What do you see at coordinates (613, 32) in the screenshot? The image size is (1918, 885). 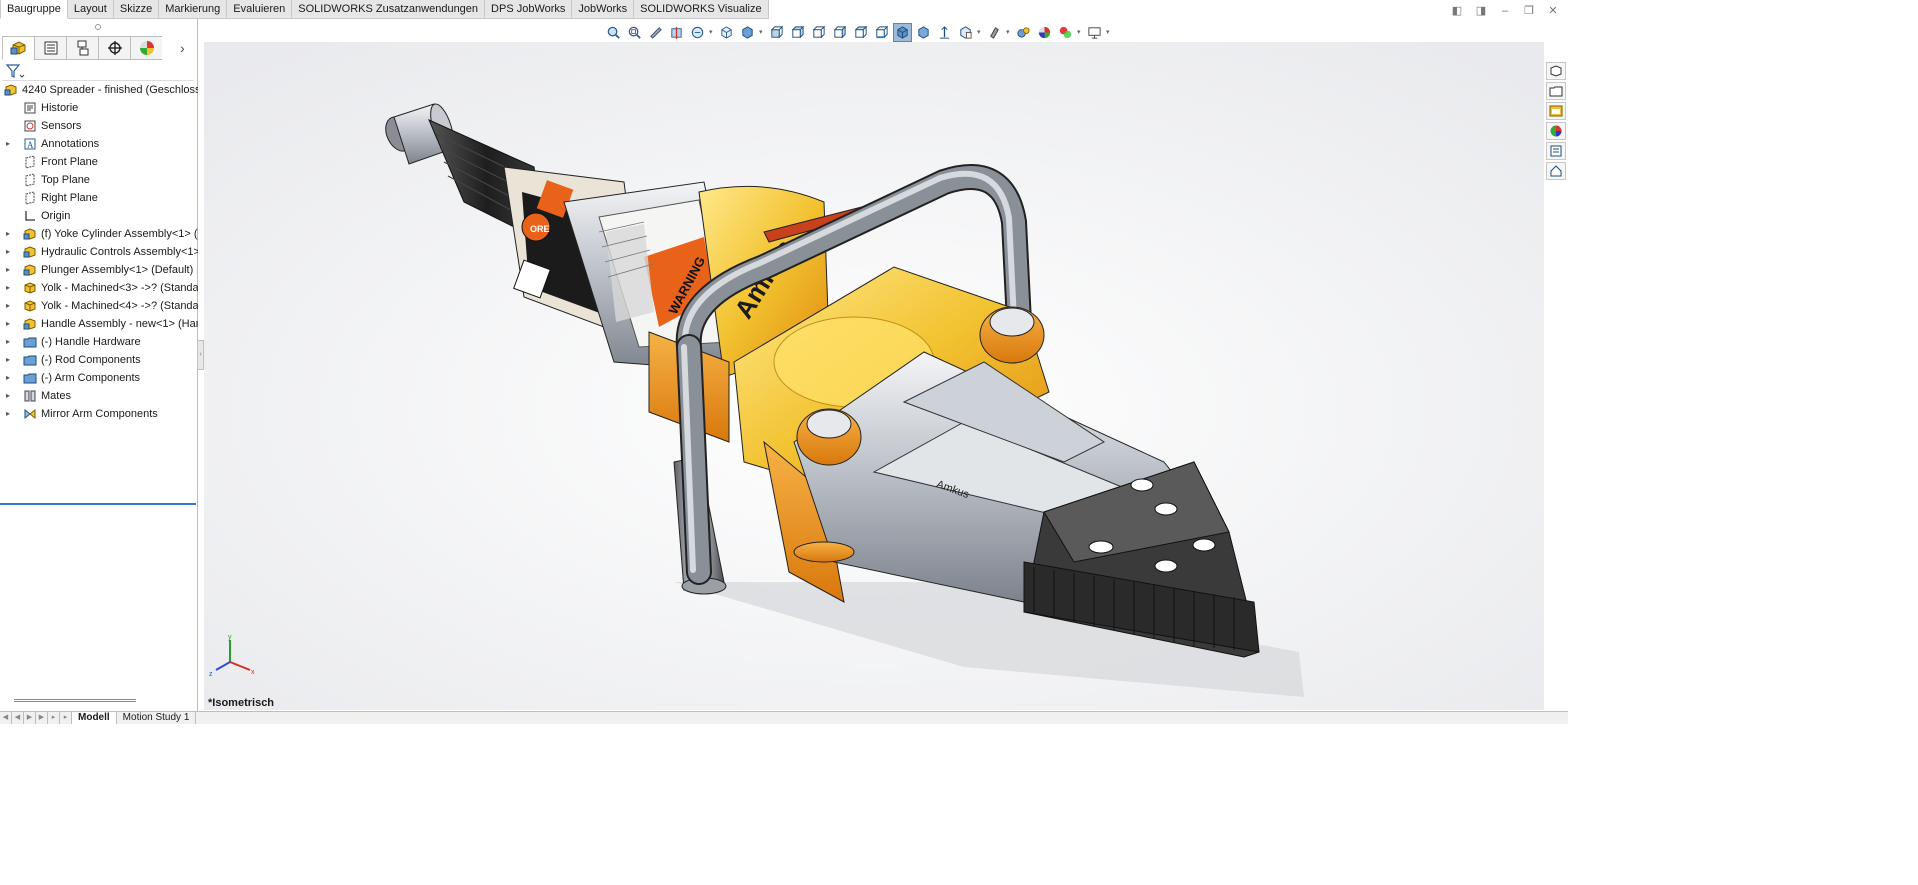 I see `zoom-to-fit-icon` at bounding box center [613, 32].